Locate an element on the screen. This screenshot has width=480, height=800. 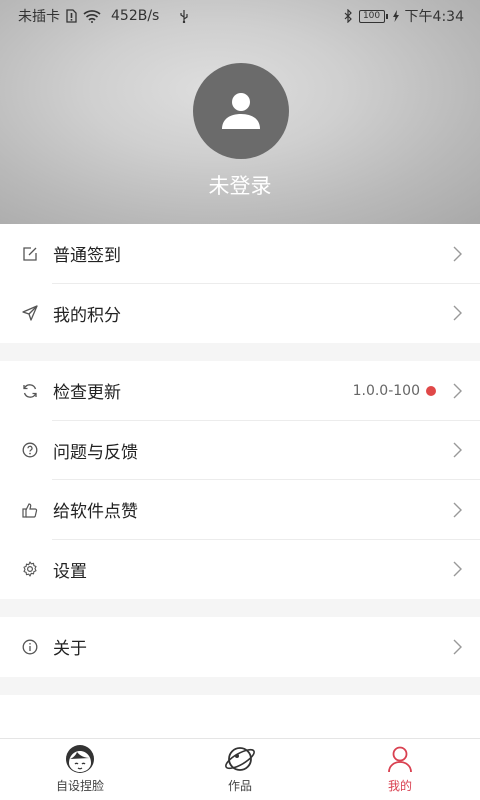
row-points: 我的积分 is located at coordinates (240, 314).